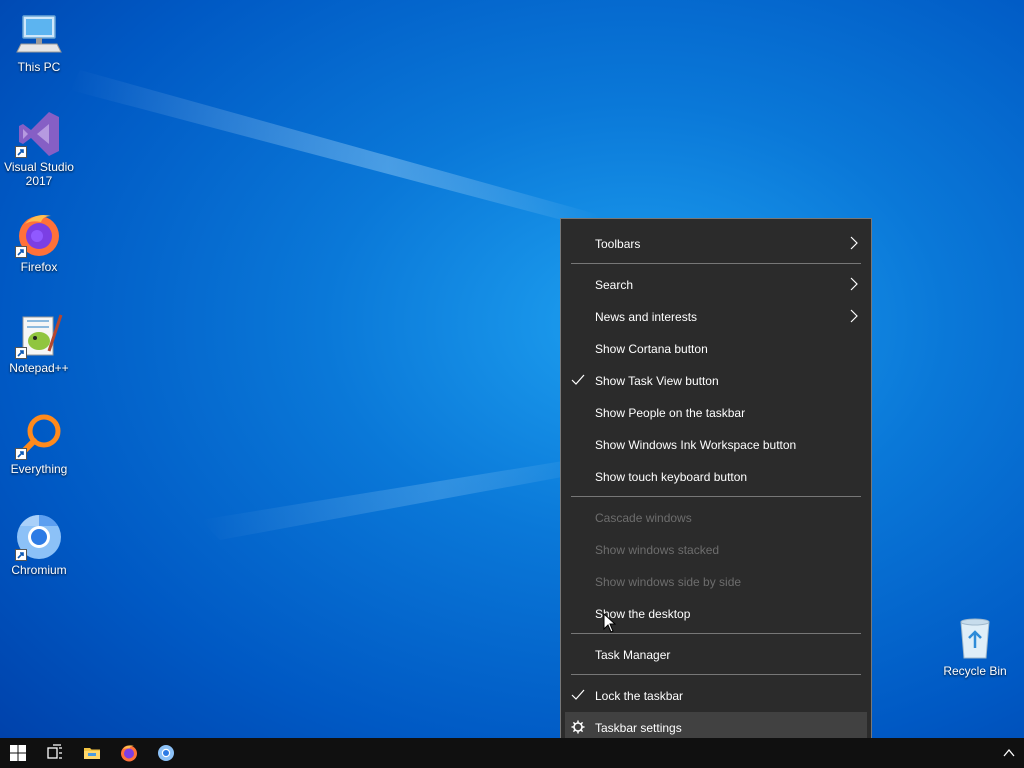 The width and height of the screenshot is (1024, 768). I want to click on start-button, so click(18, 753).